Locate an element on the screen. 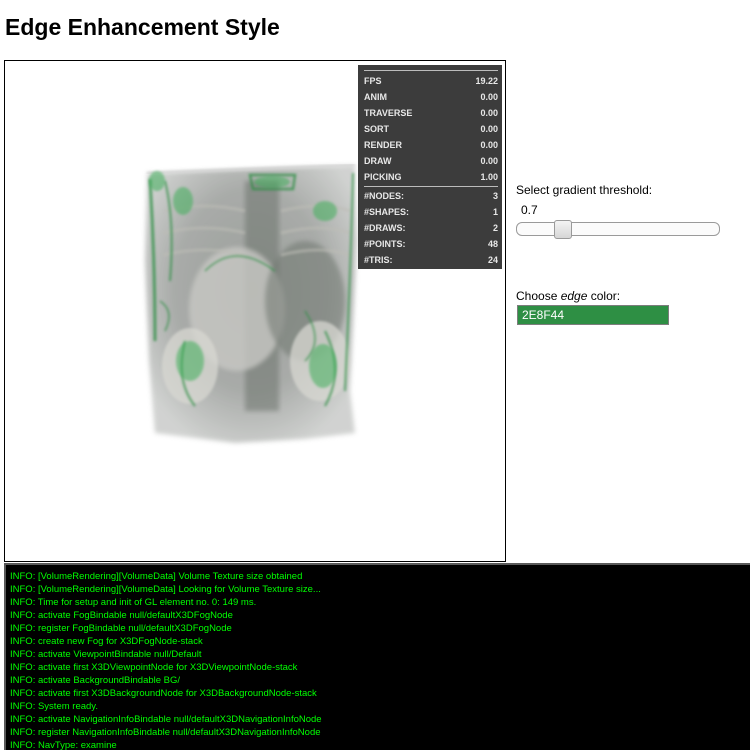 The height and width of the screenshot is (750, 750). color-label-prefix: Choose is located at coordinates (538, 296).